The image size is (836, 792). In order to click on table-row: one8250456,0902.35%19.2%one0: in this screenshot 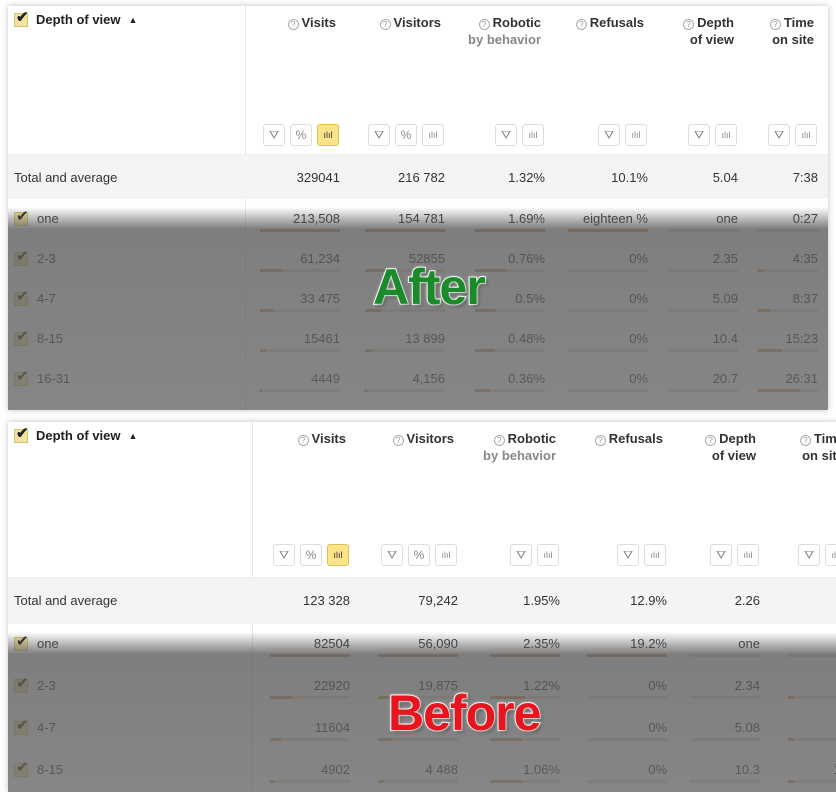, I will do `click(422, 645)`.